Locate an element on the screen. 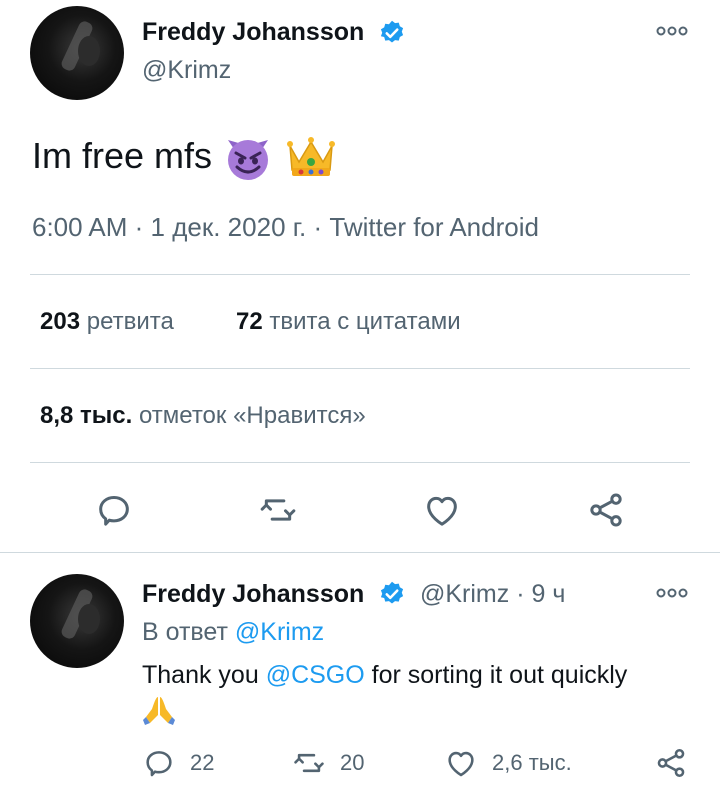 This screenshot has height=791, width=720. quotes-stat: 72 твита с цитатами is located at coordinates (348, 322).